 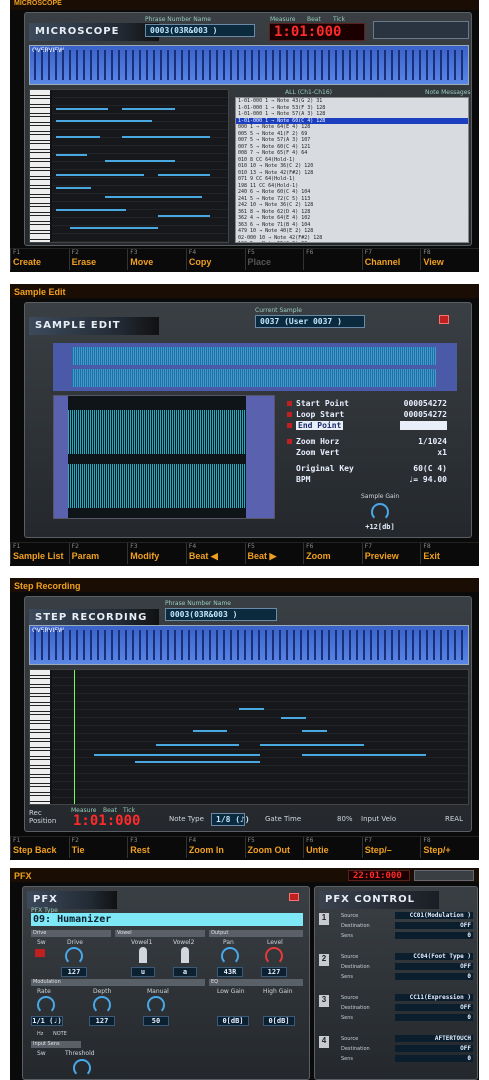 I want to click on f7-button: F7 Channel, so click(x=391, y=259).